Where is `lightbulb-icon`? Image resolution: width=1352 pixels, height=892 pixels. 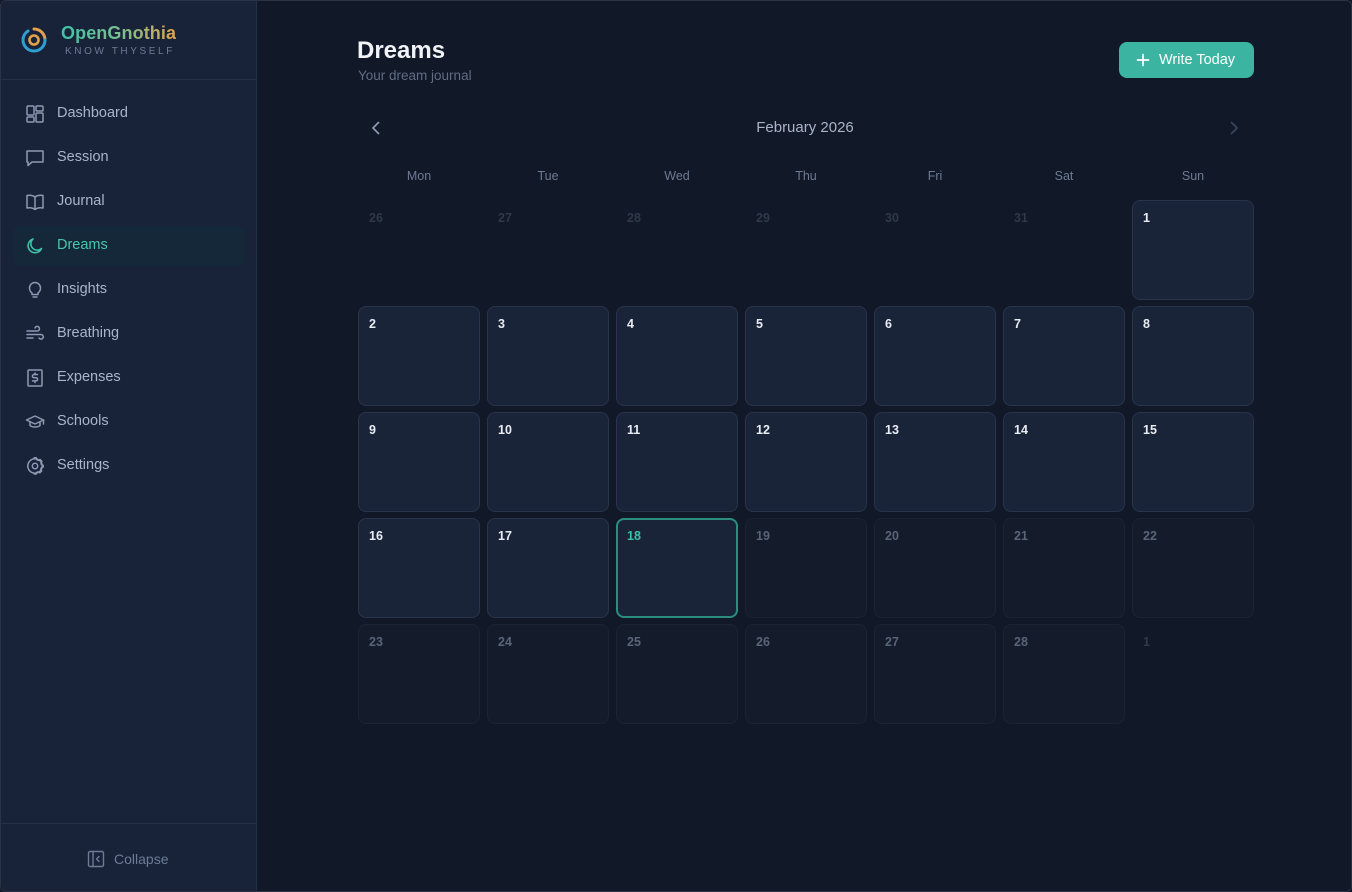
lightbulb-icon is located at coordinates (35, 289).